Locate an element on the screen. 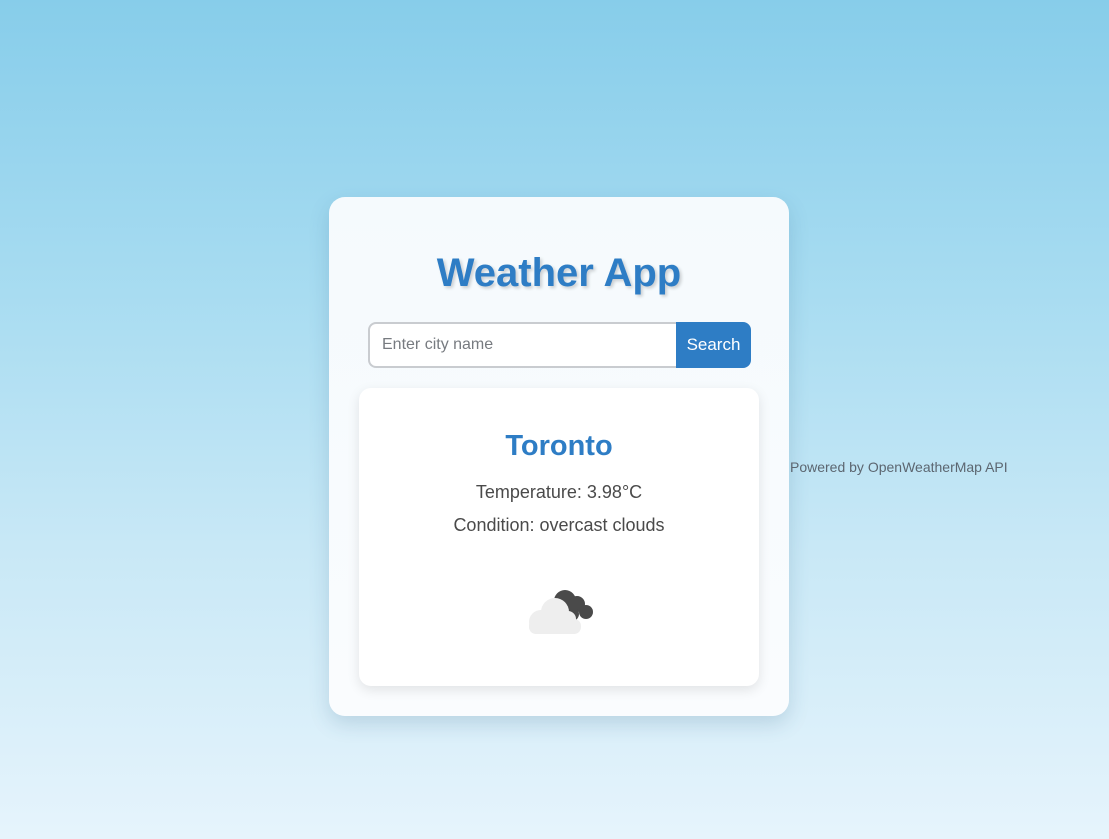  app-title: Weather App is located at coordinates (559, 273).